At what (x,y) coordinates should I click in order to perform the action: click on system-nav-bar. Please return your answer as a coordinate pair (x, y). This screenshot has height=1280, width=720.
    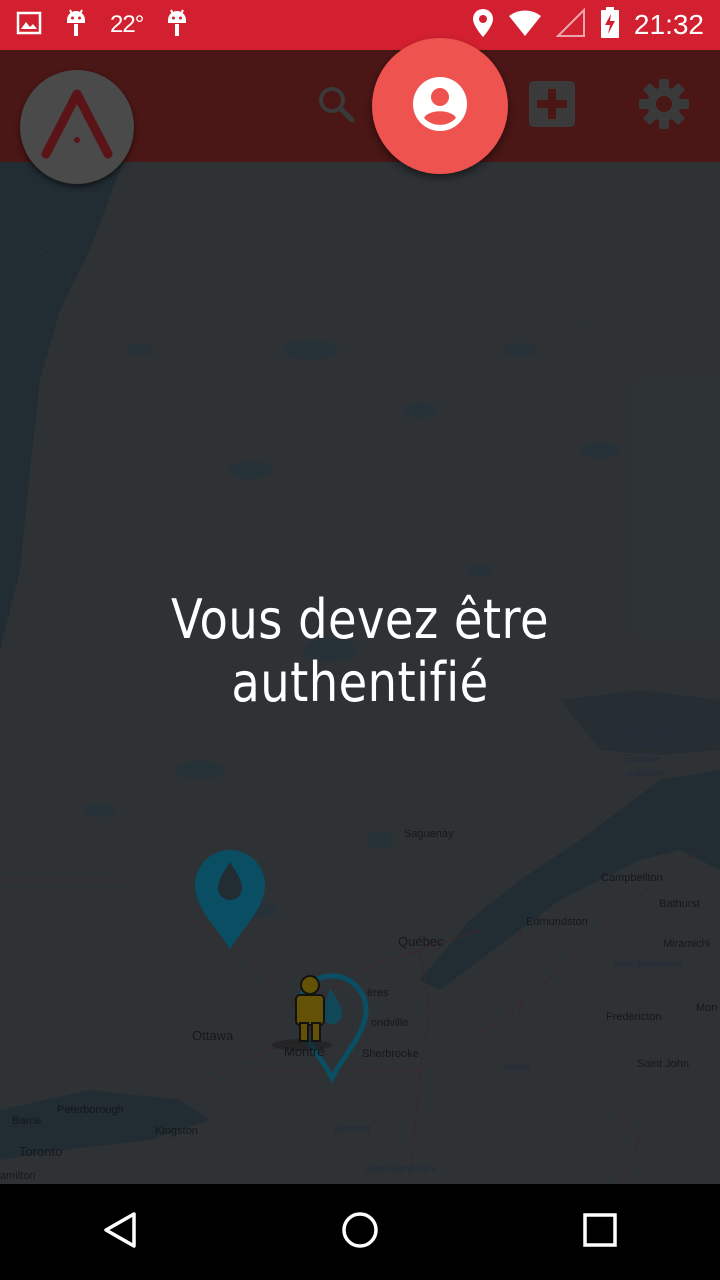
    Looking at the image, I should click on (360, 1232).